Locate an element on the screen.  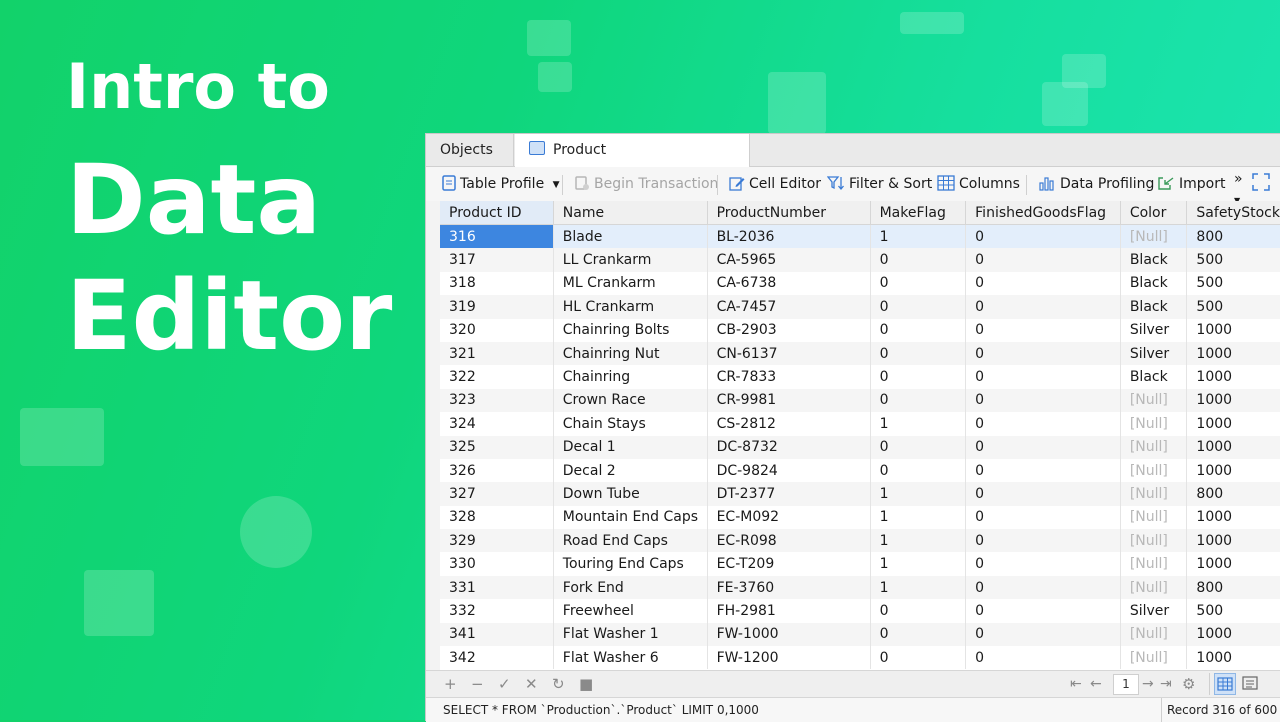
table-row: 317 LL Crankarm CA-5965 0 0 Black 500 is located at coordinates (860, 260).